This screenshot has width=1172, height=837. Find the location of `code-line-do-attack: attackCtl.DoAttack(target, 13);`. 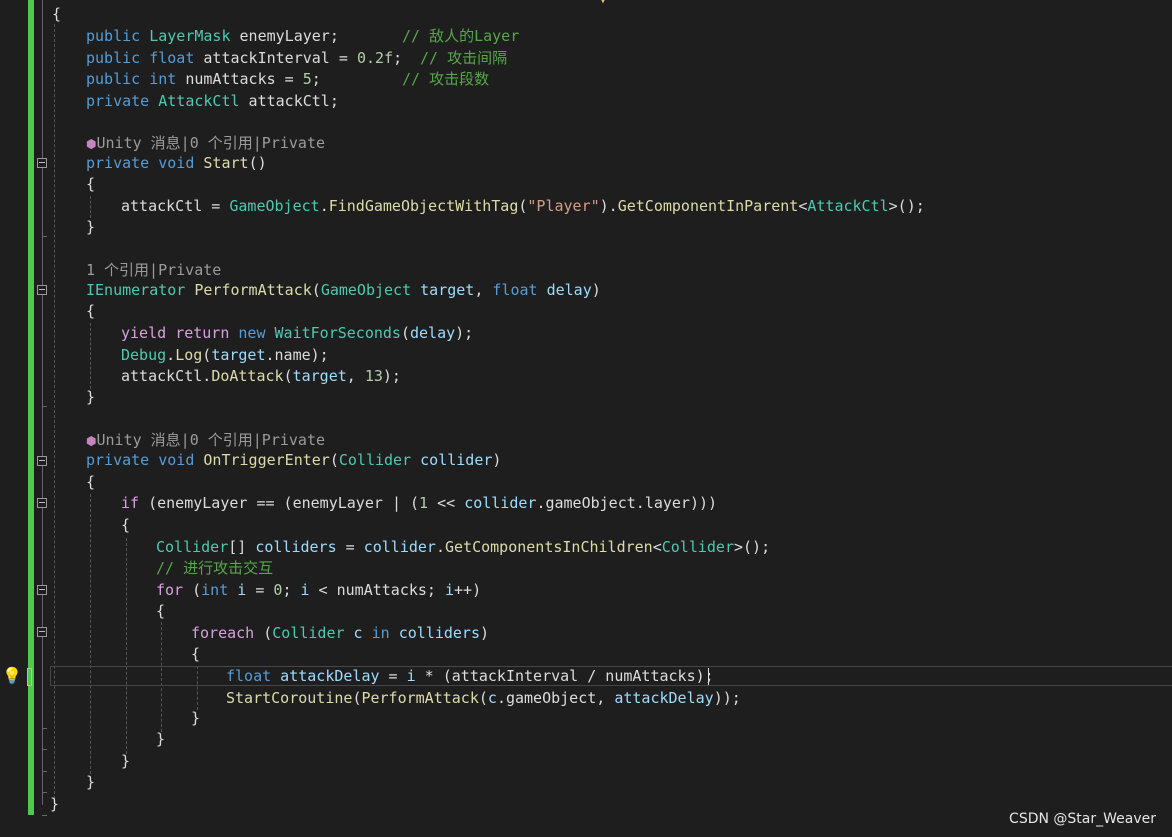

code-line-do-attack: attackCtl.DoAttack(target, 13); is located at coordinates (261, 376).